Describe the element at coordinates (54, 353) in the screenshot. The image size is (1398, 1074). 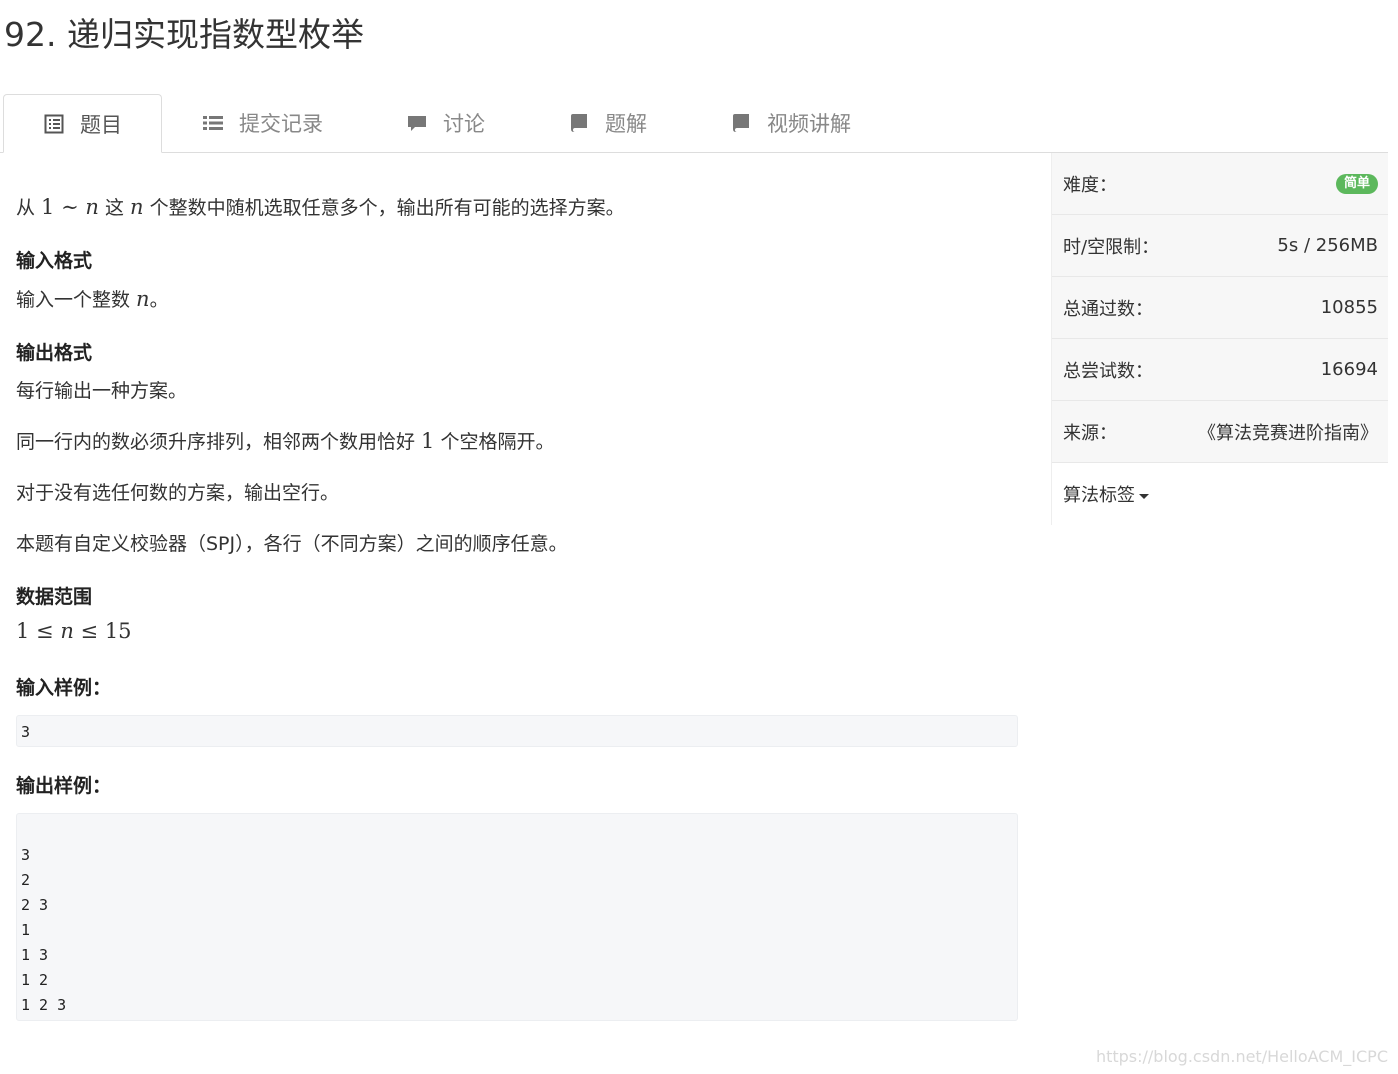
I see `output-format-heading: 输出格式` at that location.